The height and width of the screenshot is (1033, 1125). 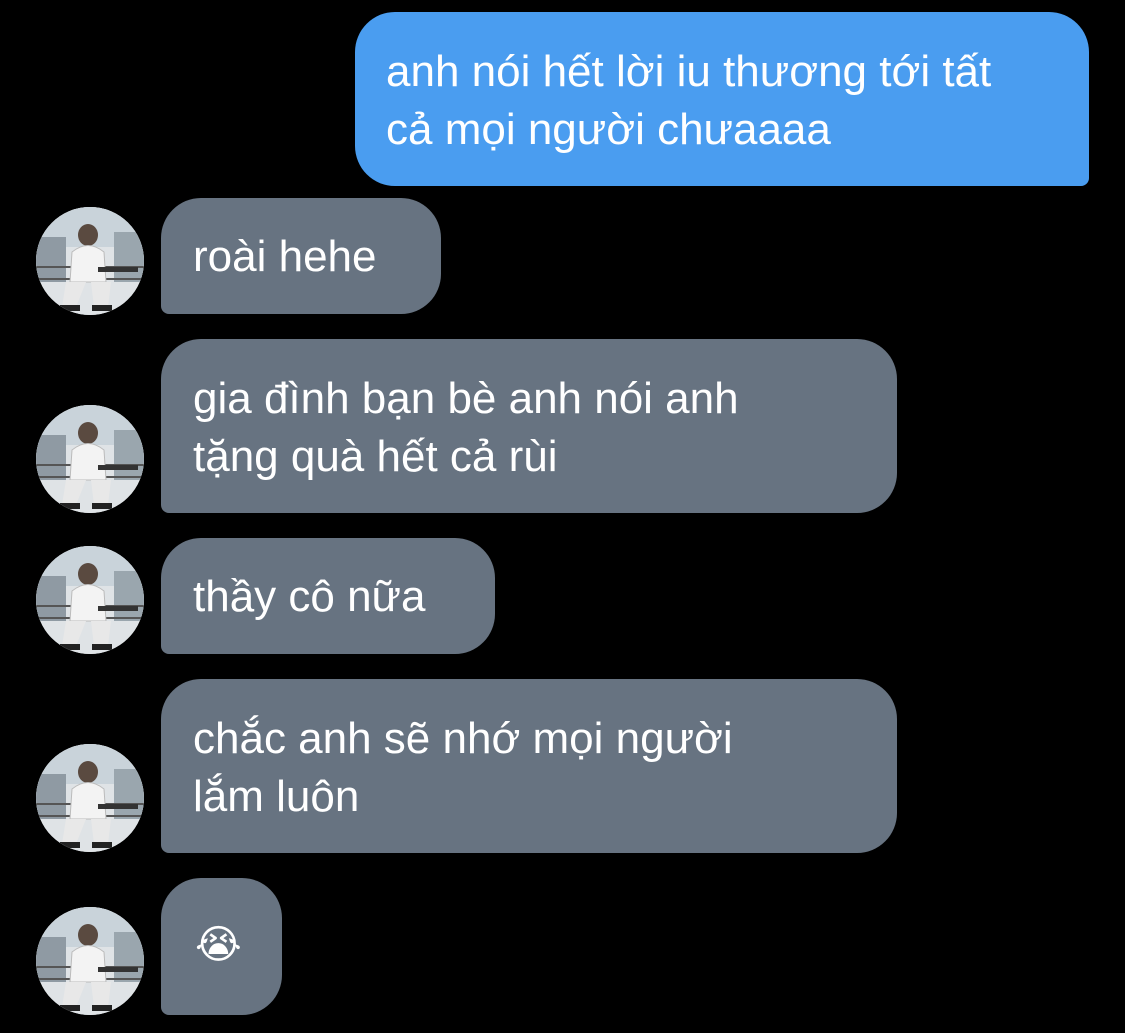 What do you see at coordinates (529, 766) in the screenshot?
I see `incoming-message-bubble: chắc anh sẽ nhớ mọi người lắm luôn` at bounding box center [529, 766].